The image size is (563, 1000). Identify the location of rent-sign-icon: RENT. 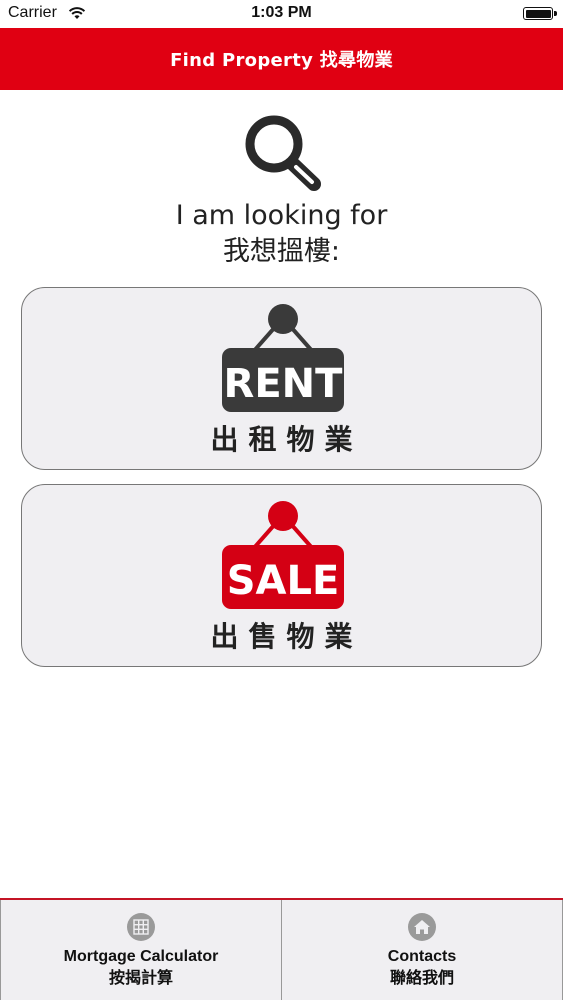
(283, 358).